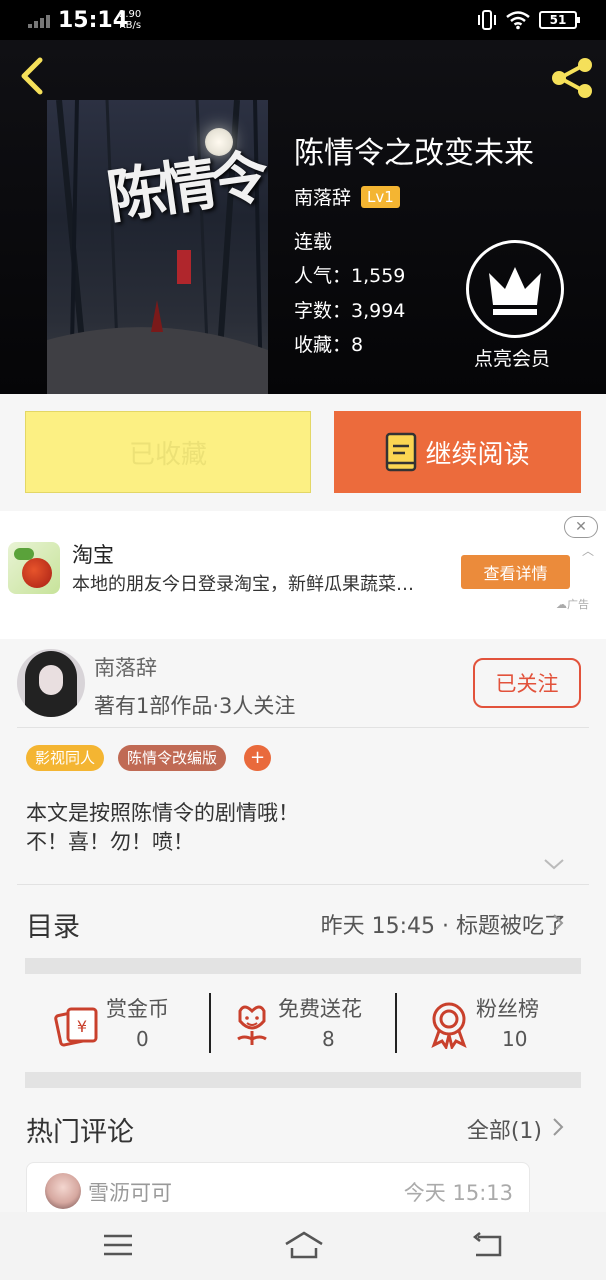 The image size is (606, 1280). I want to click on book-author-name: 南落辞, so click(322, 196).